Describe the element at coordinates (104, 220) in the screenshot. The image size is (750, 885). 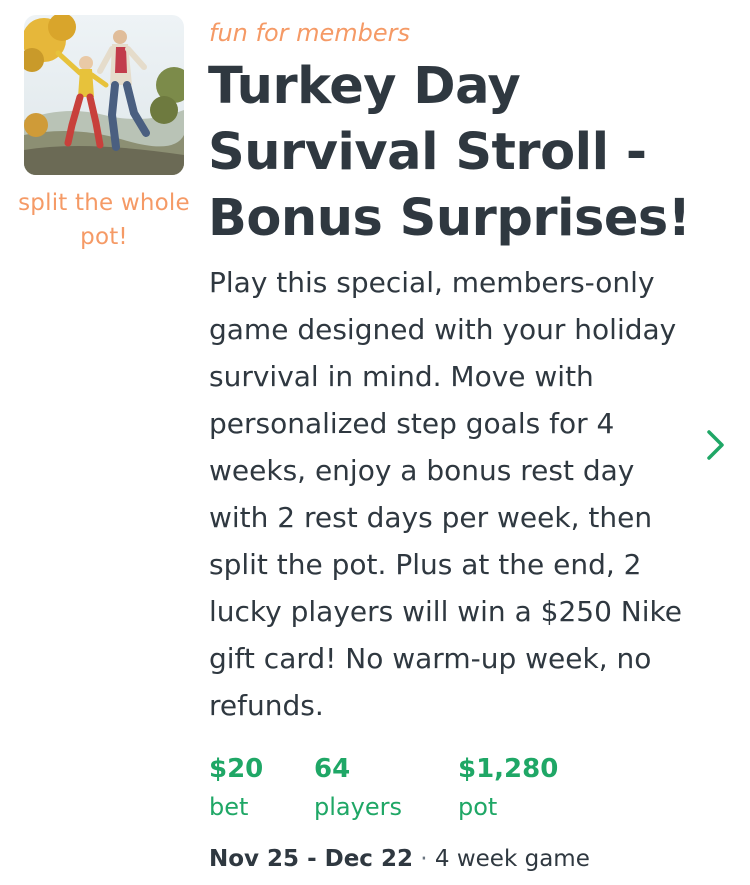
I see `thumbnail-caption: split the whole pot!` at that location.